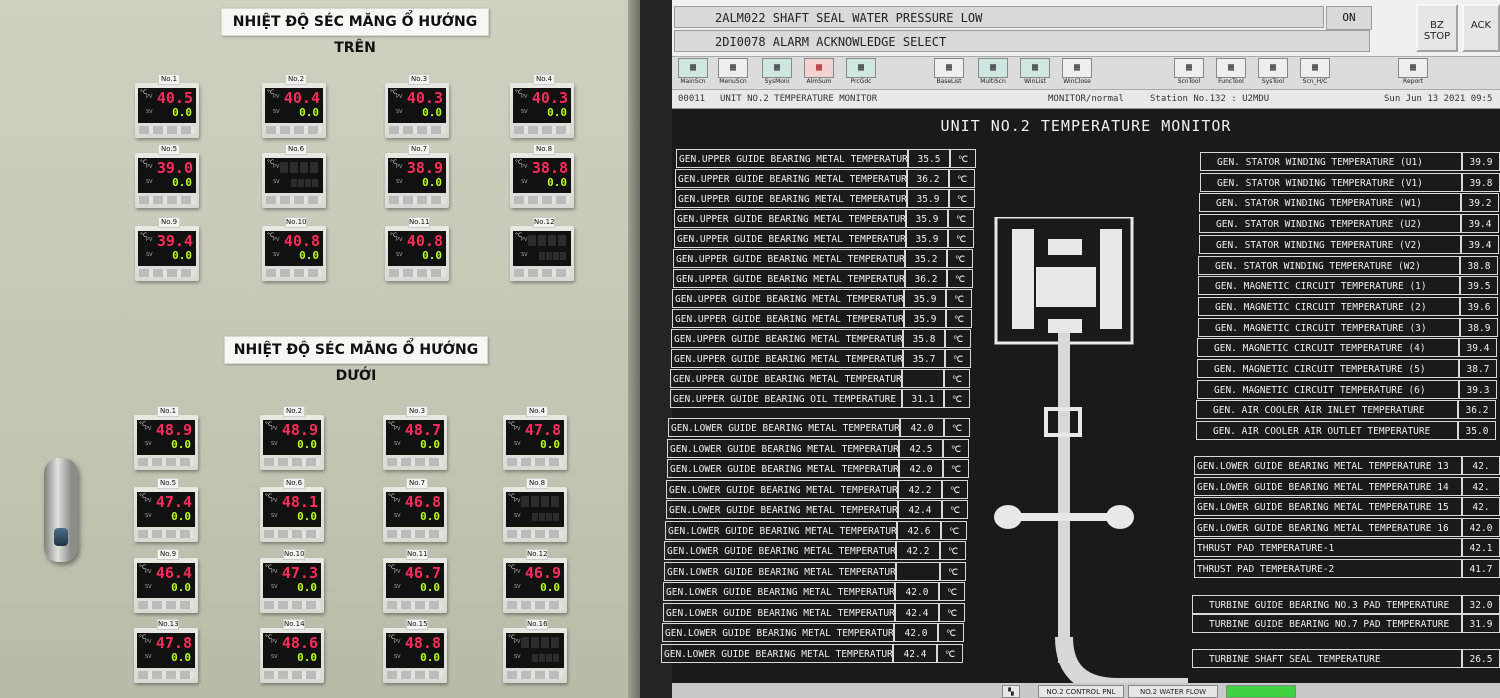 This screenshot has width=1500, height=698. I want to click on pv-value: 39.4, so click(174, 241).